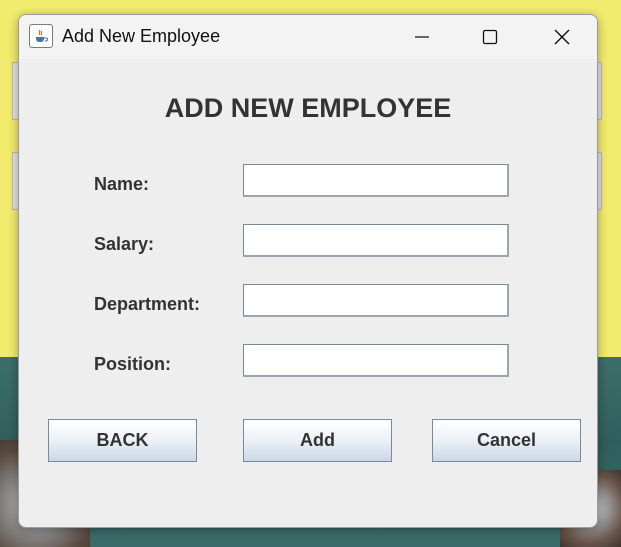  Describe the element at coordinates (122, 440) in the screenshot. I see `back-button: BACK` at that location.